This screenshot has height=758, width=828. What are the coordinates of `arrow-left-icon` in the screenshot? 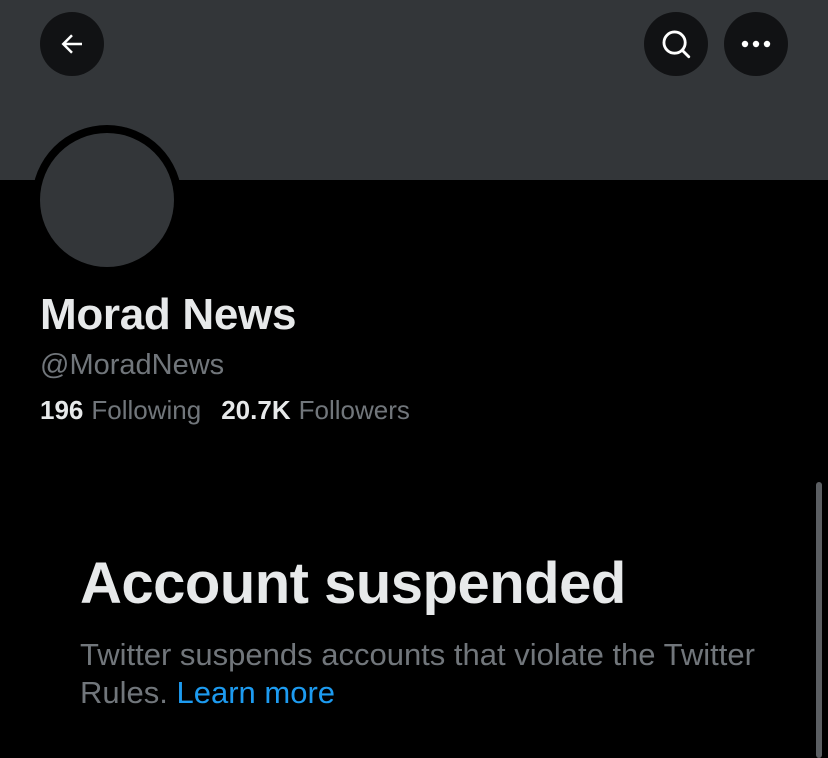 It's located at (72, 44).